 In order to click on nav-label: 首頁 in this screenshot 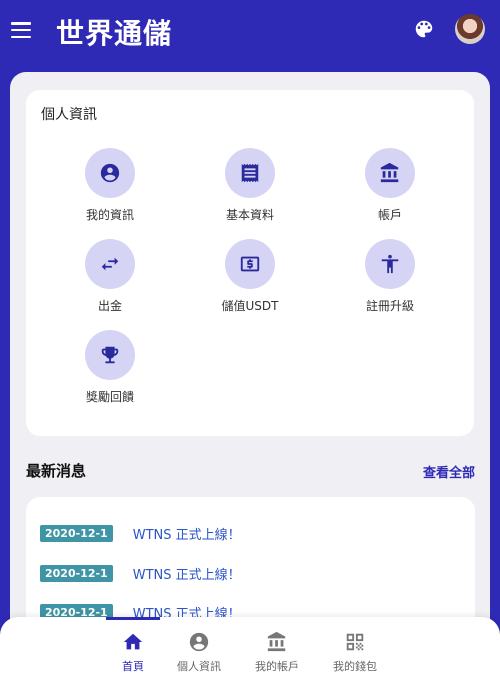, I will do `click(133, 666)`.